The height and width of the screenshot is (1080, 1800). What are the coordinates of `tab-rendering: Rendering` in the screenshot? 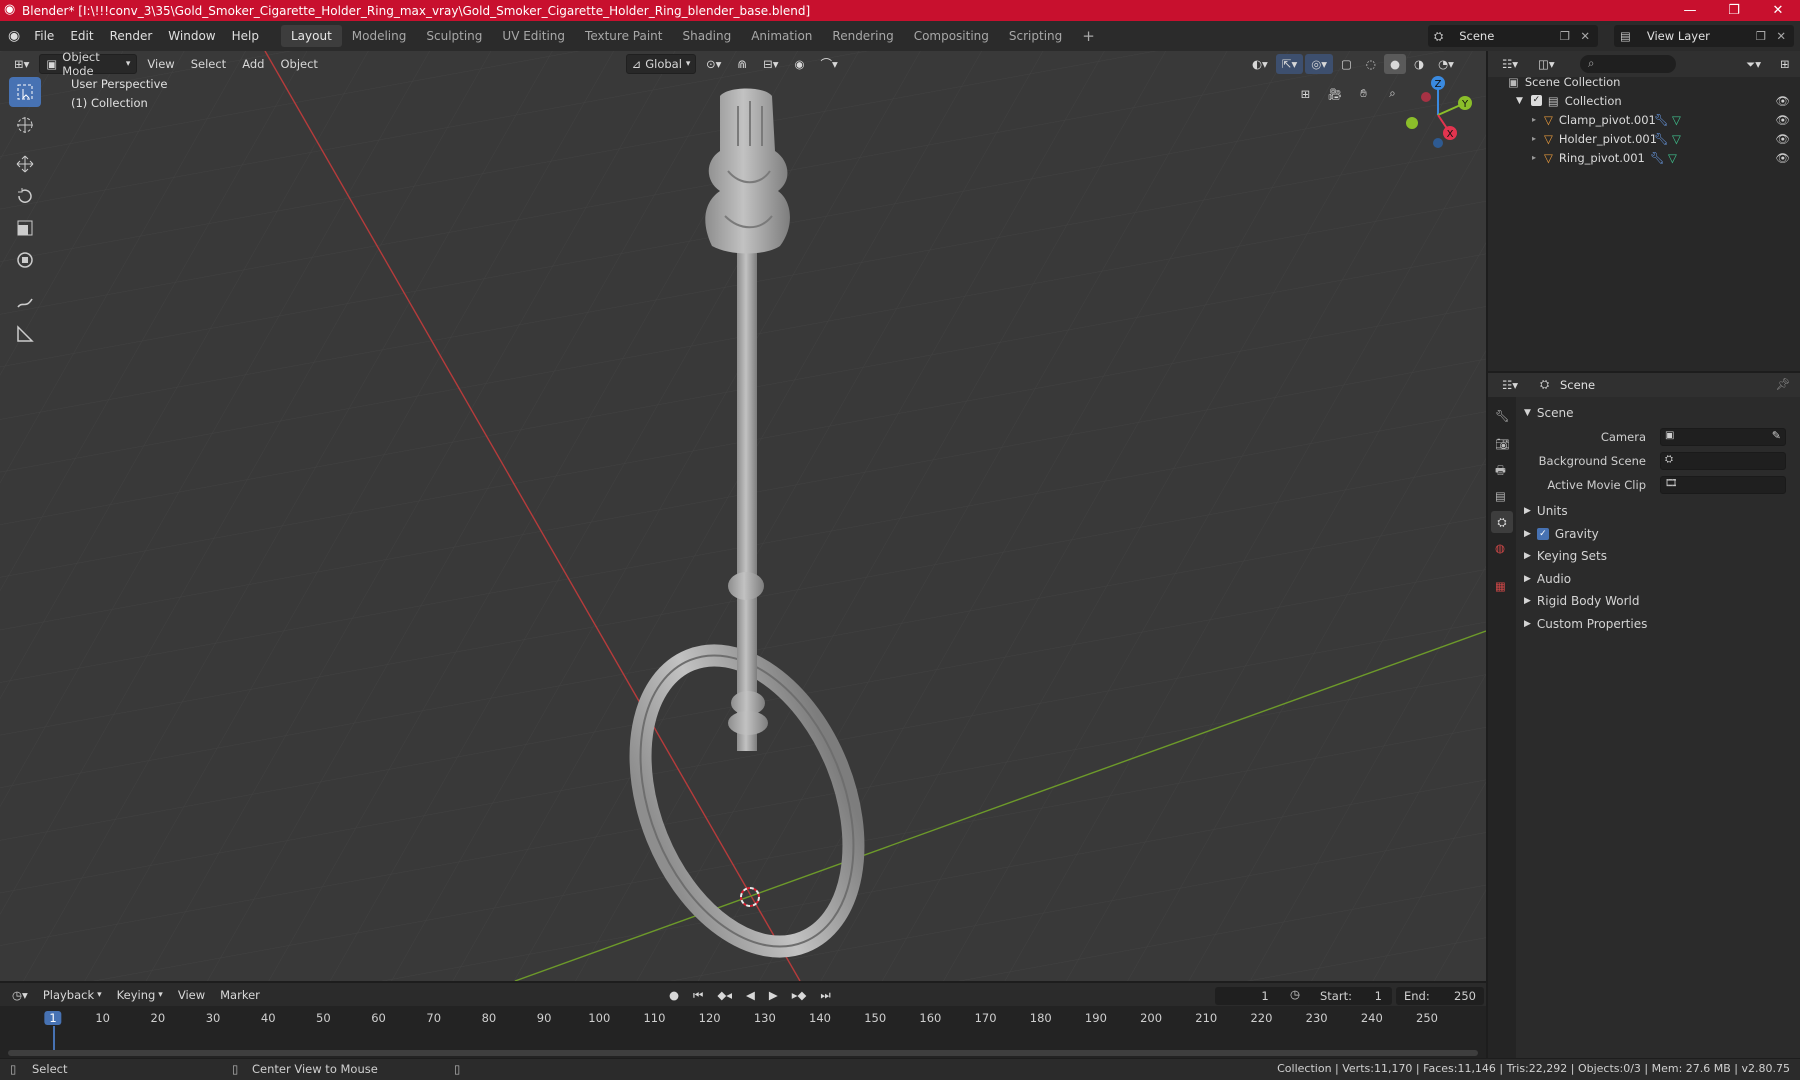 It's located at (862, 36).